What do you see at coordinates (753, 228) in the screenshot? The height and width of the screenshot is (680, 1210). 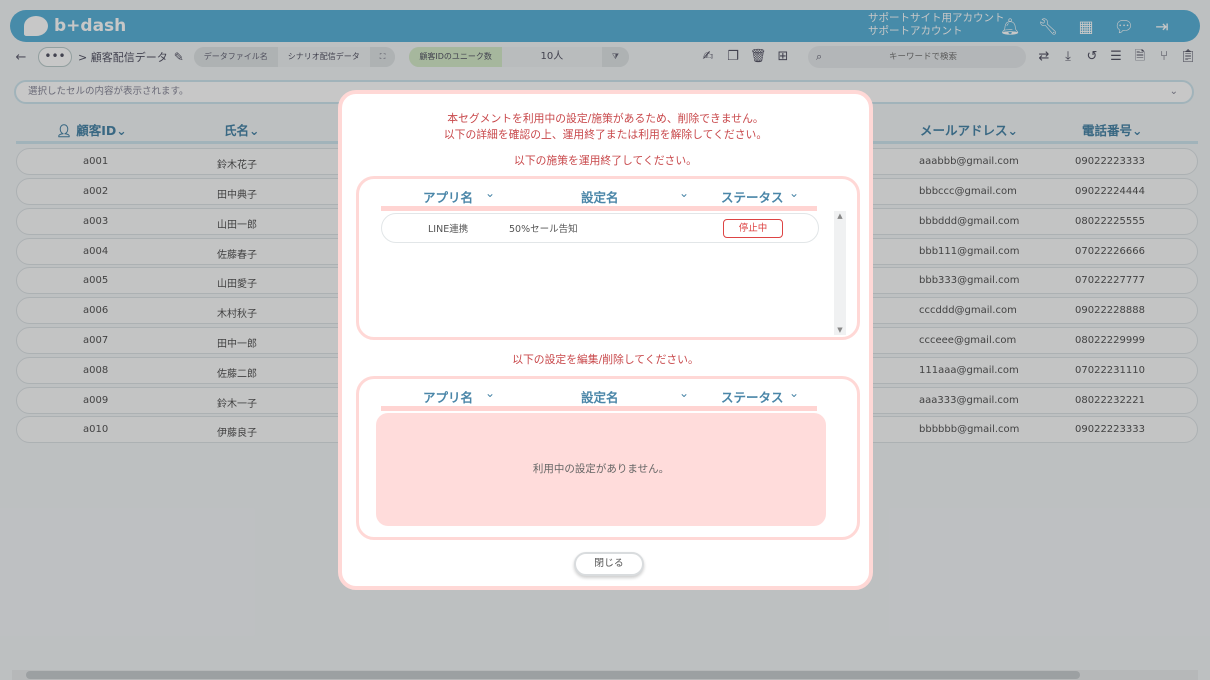 I see `status-badge: 停止中` at bounding box center [753, 228].